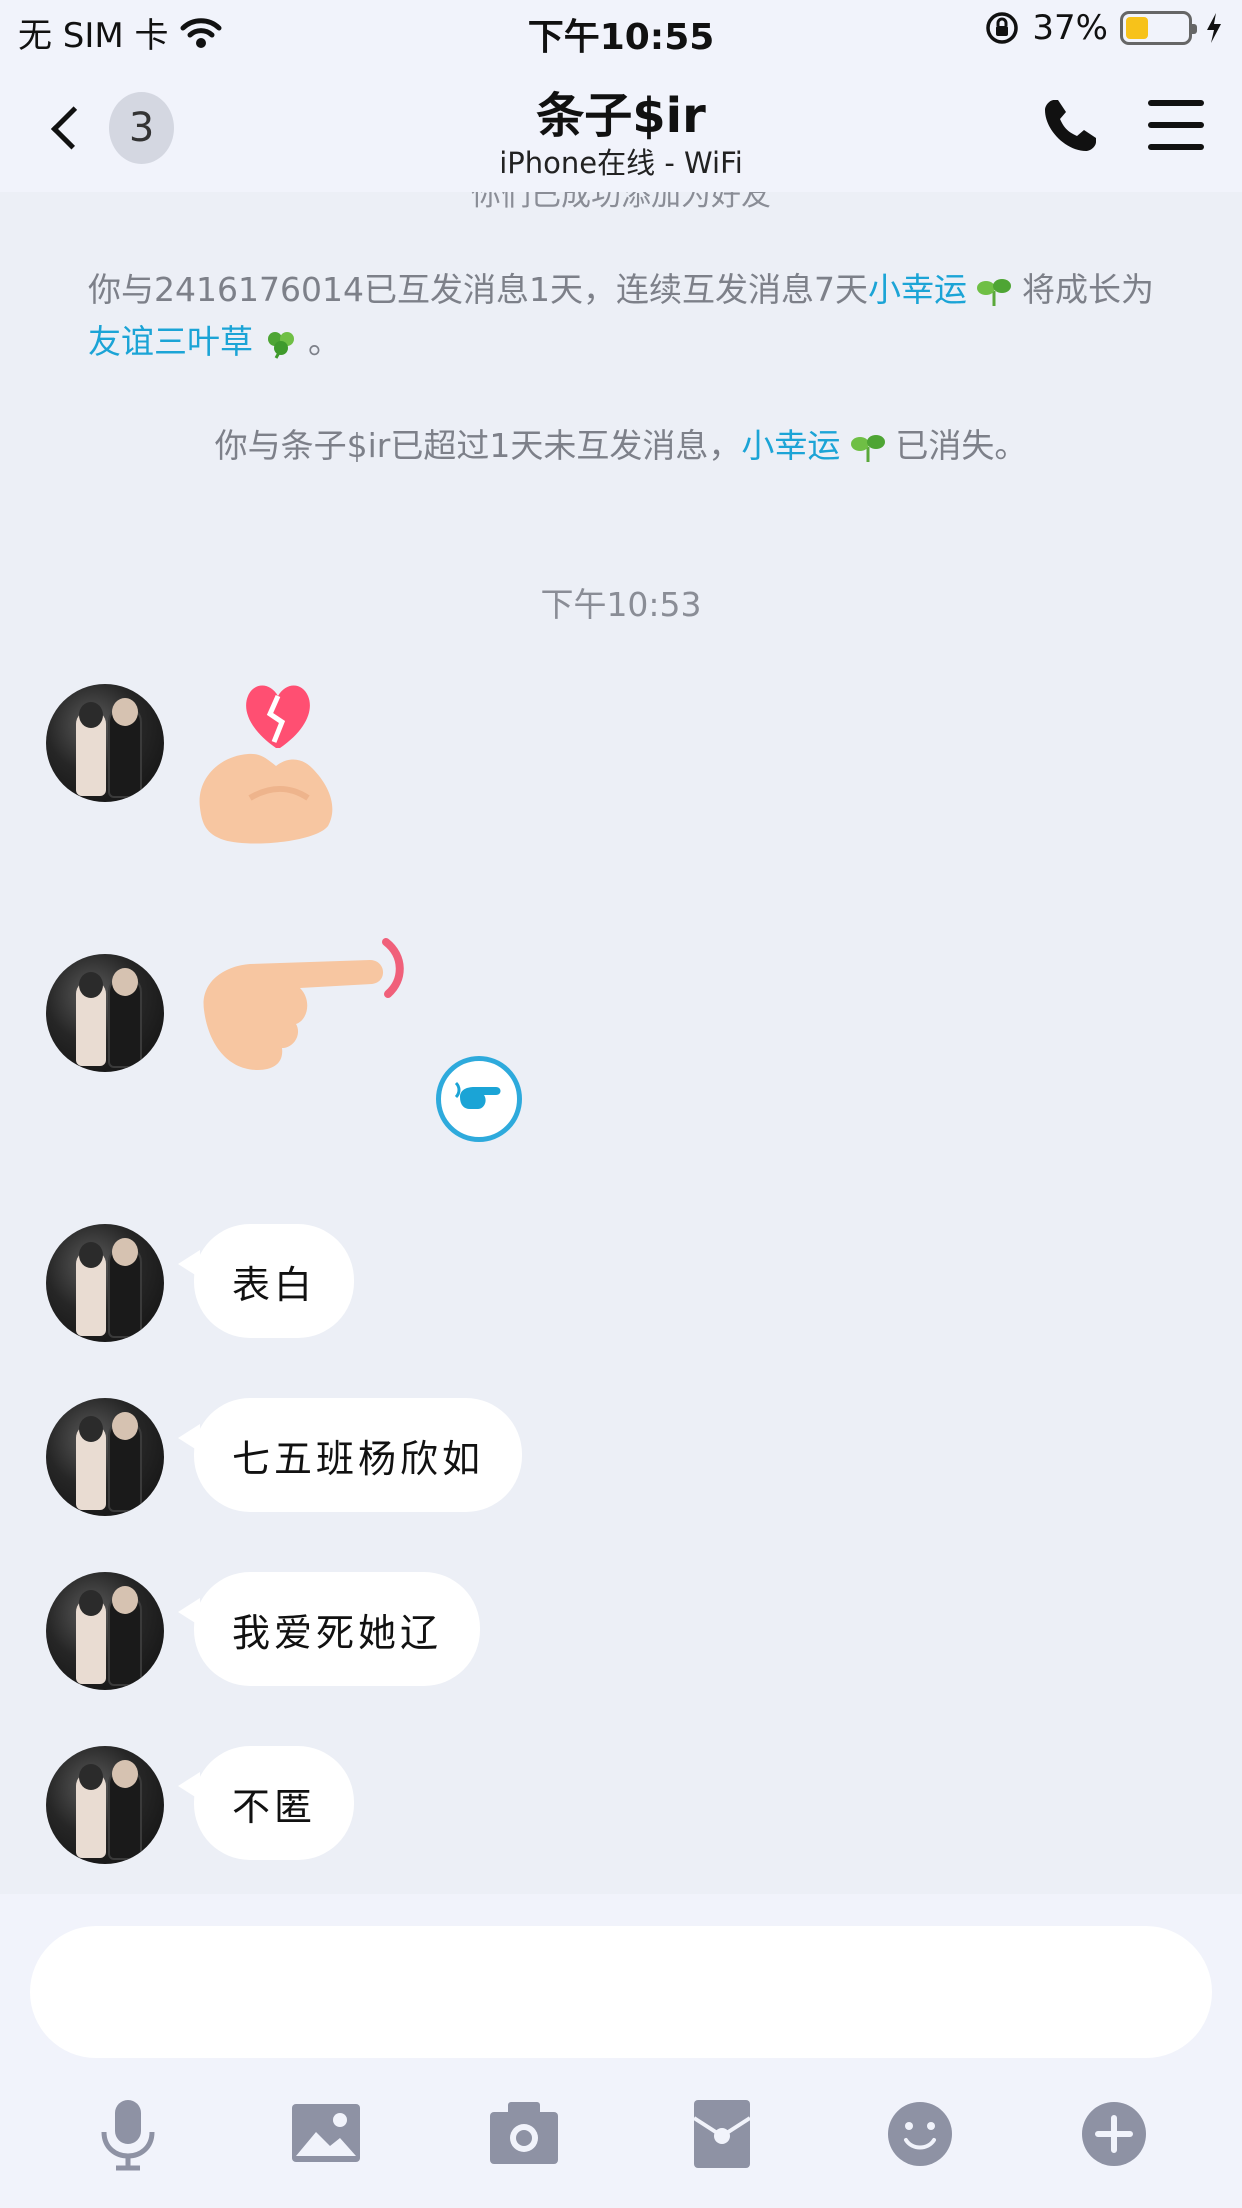 The width and height of the screenshot is (1242, 2208). What do you see at coordinates (350, 1455) in the screenshot?
I see `message-bubble: 七五班杨欣如` at bounding box center [350, 1455].